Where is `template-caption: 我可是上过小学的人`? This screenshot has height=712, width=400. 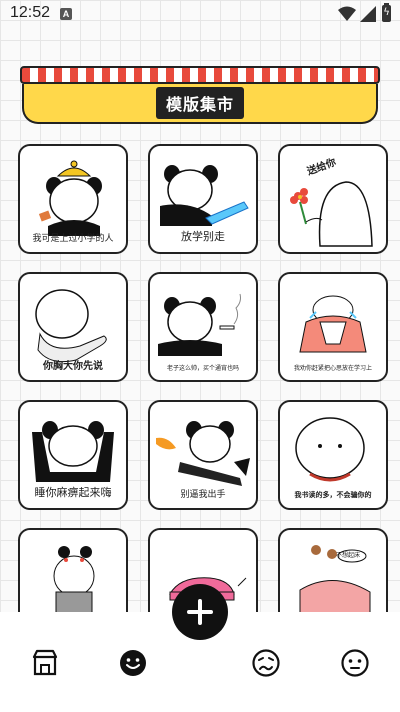
template-caption: 我可是上过小学的人 is located at coordinates (73, 239).